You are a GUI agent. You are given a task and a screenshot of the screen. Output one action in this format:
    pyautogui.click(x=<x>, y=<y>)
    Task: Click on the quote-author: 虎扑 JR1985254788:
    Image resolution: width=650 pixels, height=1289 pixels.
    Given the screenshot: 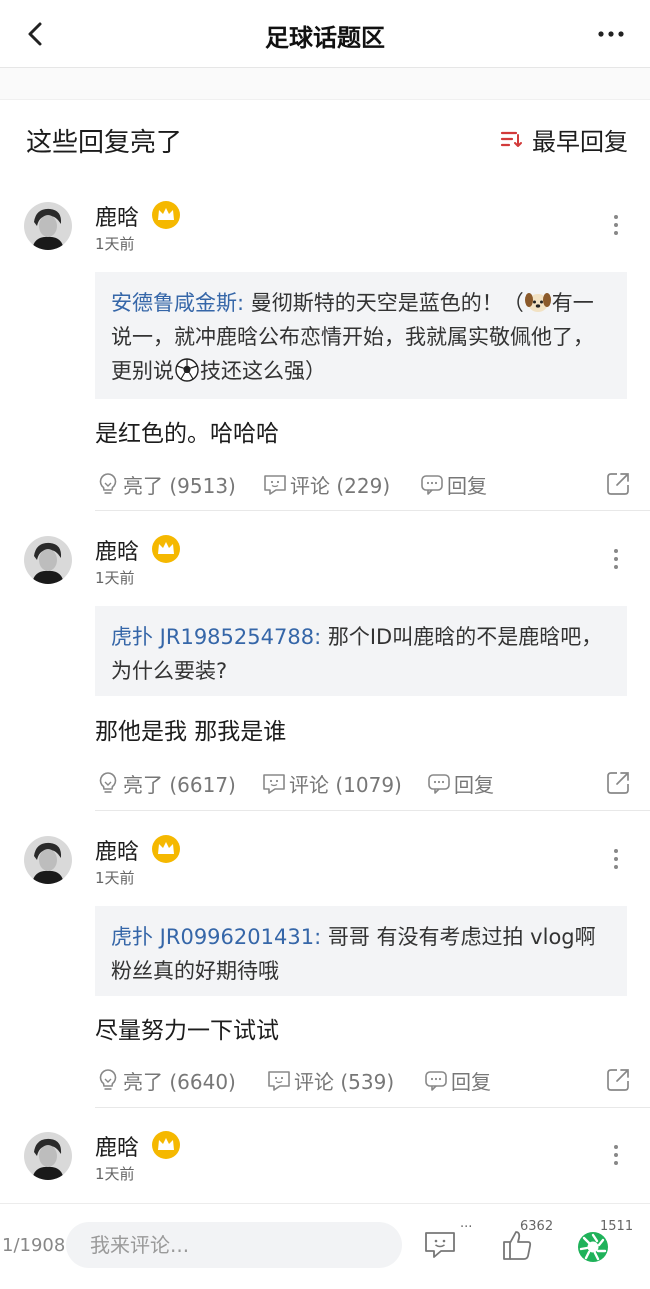 What is the action you would take?
    pyautogui.click(x=216, y=637)
    